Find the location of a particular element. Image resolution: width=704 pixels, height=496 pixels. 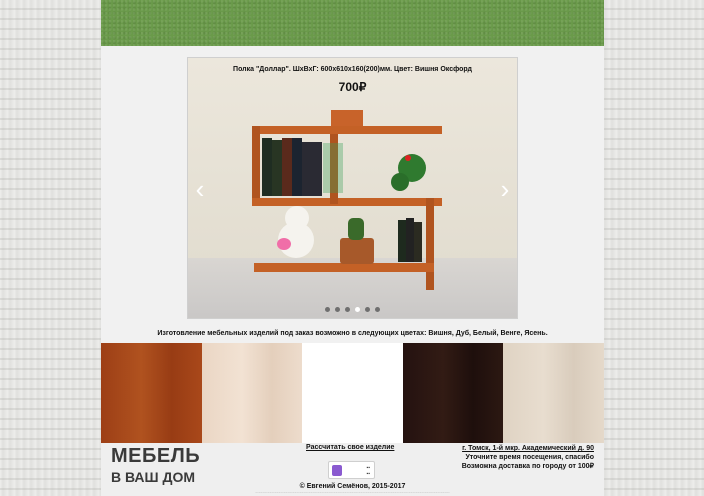

visit-note: Уточните время посещения, спасибо is located at coordinates (529, 457).